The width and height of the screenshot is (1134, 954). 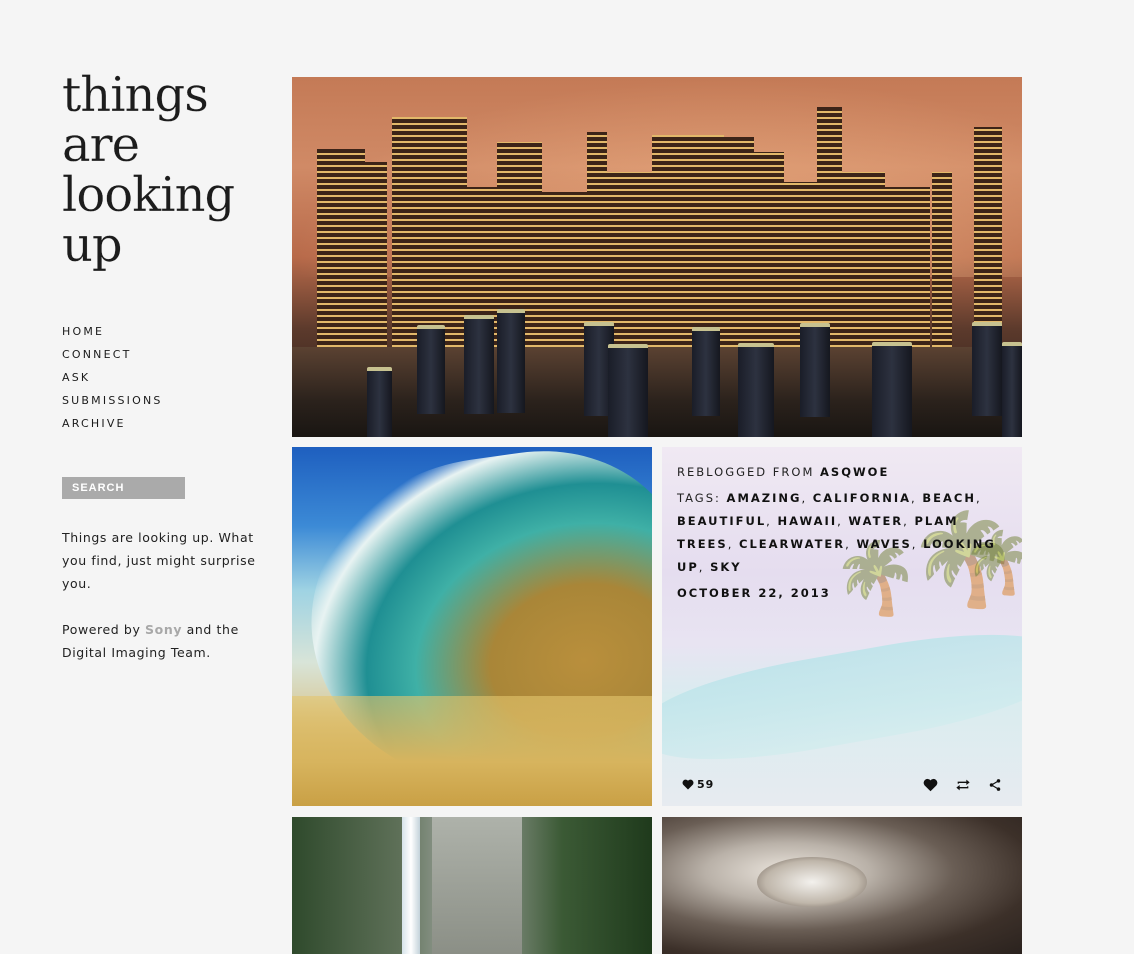 I want to click on beach-shore, so click(x=842, y=697).